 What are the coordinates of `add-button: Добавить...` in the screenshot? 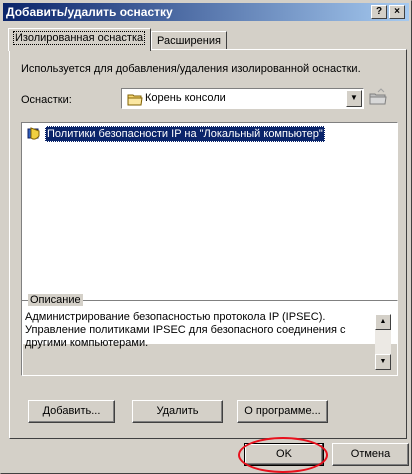 It's located at (71, 411).